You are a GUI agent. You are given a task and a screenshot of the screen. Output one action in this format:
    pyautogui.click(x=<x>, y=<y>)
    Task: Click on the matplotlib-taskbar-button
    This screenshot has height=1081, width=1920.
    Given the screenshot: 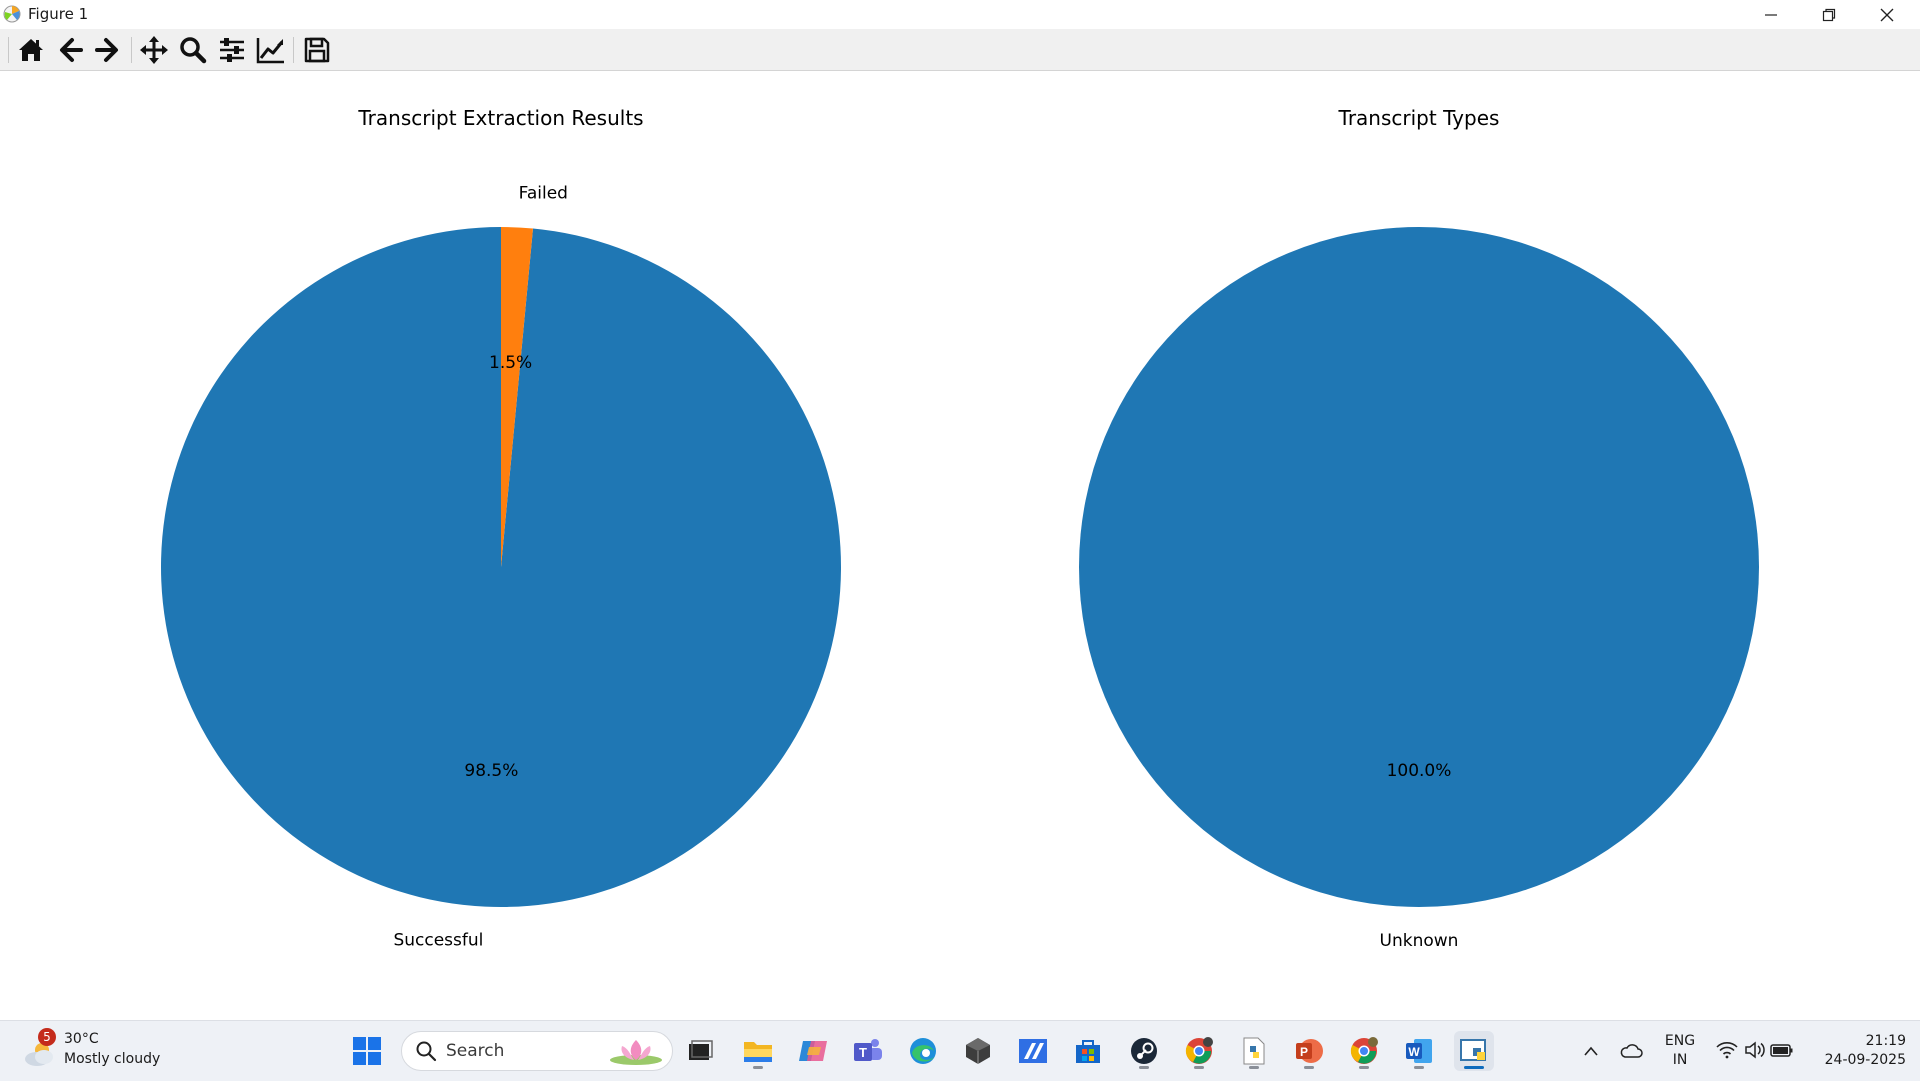 What is the action you would take?
    pyautogui.click(x=1474, y=1051)
    